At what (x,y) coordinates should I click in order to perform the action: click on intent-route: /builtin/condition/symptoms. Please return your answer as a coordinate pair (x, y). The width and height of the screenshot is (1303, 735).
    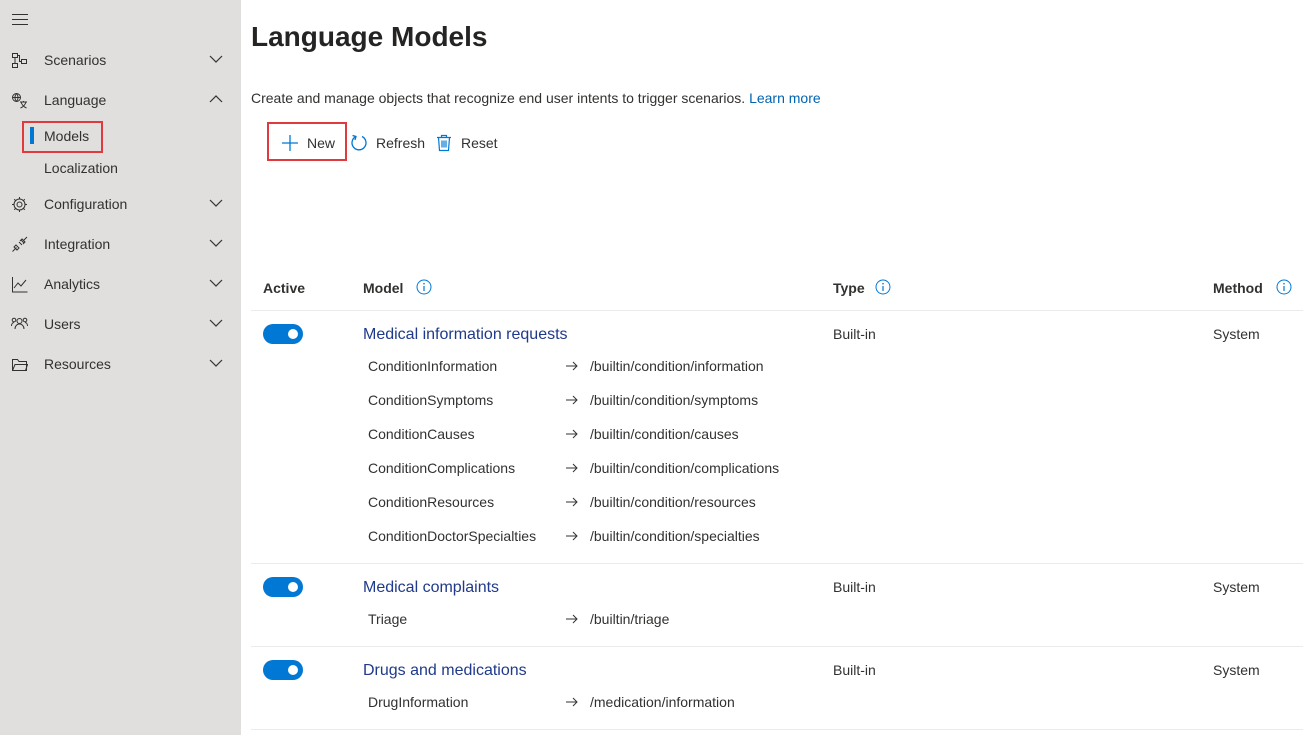
    Looking at the image, I should click on (674, 400).